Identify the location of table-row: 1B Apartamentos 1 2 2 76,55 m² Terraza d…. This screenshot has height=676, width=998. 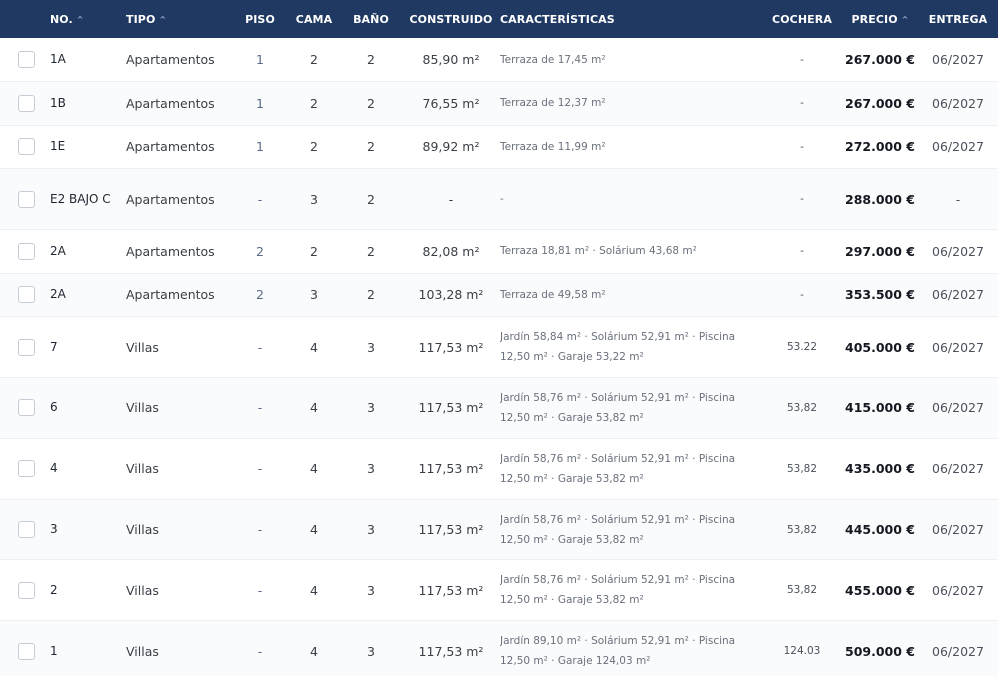
(499, 103).